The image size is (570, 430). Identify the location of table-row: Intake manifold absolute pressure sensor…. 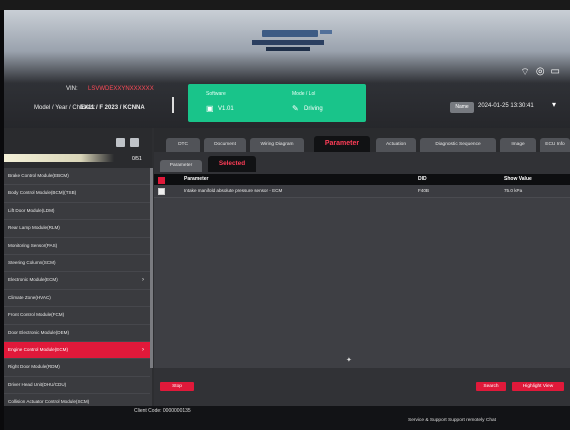
(362, 191).